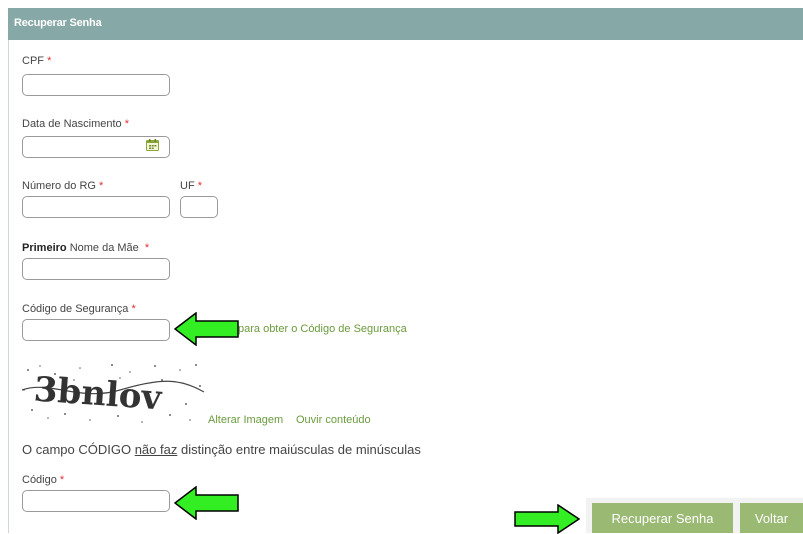 The image size is (803, 534). I want to click on panel-border, so click(8, 286).